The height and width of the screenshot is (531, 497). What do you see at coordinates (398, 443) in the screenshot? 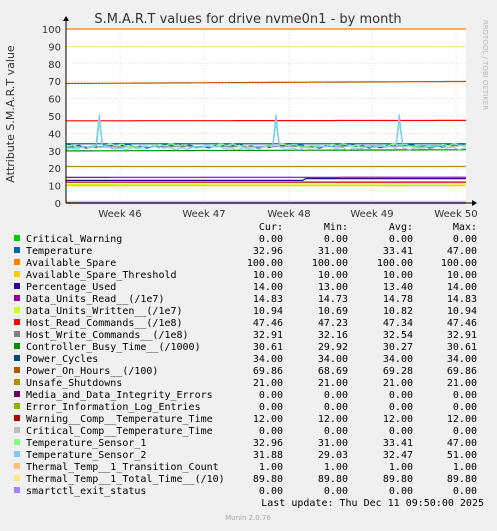
I see `legend-value-avg: 33.41` at bounding box center [398, 443].